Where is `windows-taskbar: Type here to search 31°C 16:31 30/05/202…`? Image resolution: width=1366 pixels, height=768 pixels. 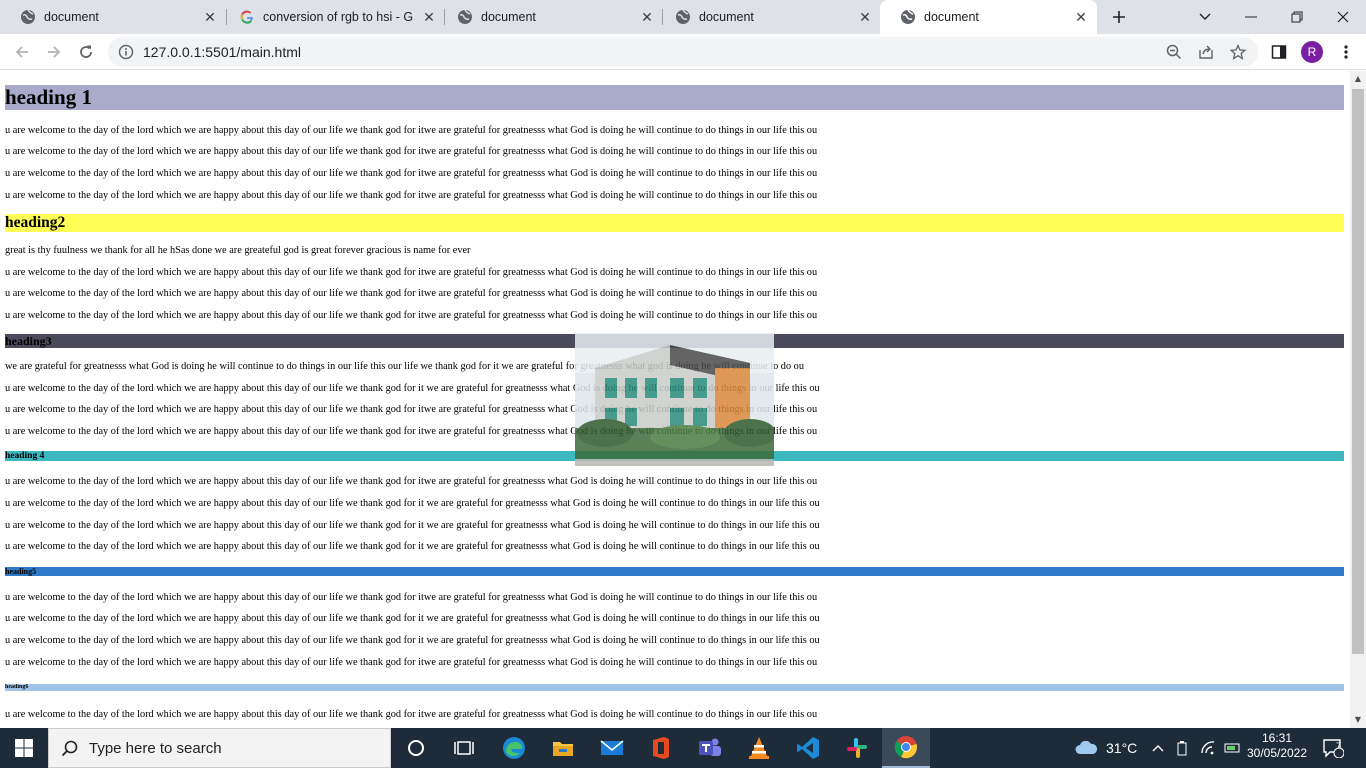
windows-taskbar: Type here to search 31°C 16:31 30/05/202… is located at coordinates (683, 748).